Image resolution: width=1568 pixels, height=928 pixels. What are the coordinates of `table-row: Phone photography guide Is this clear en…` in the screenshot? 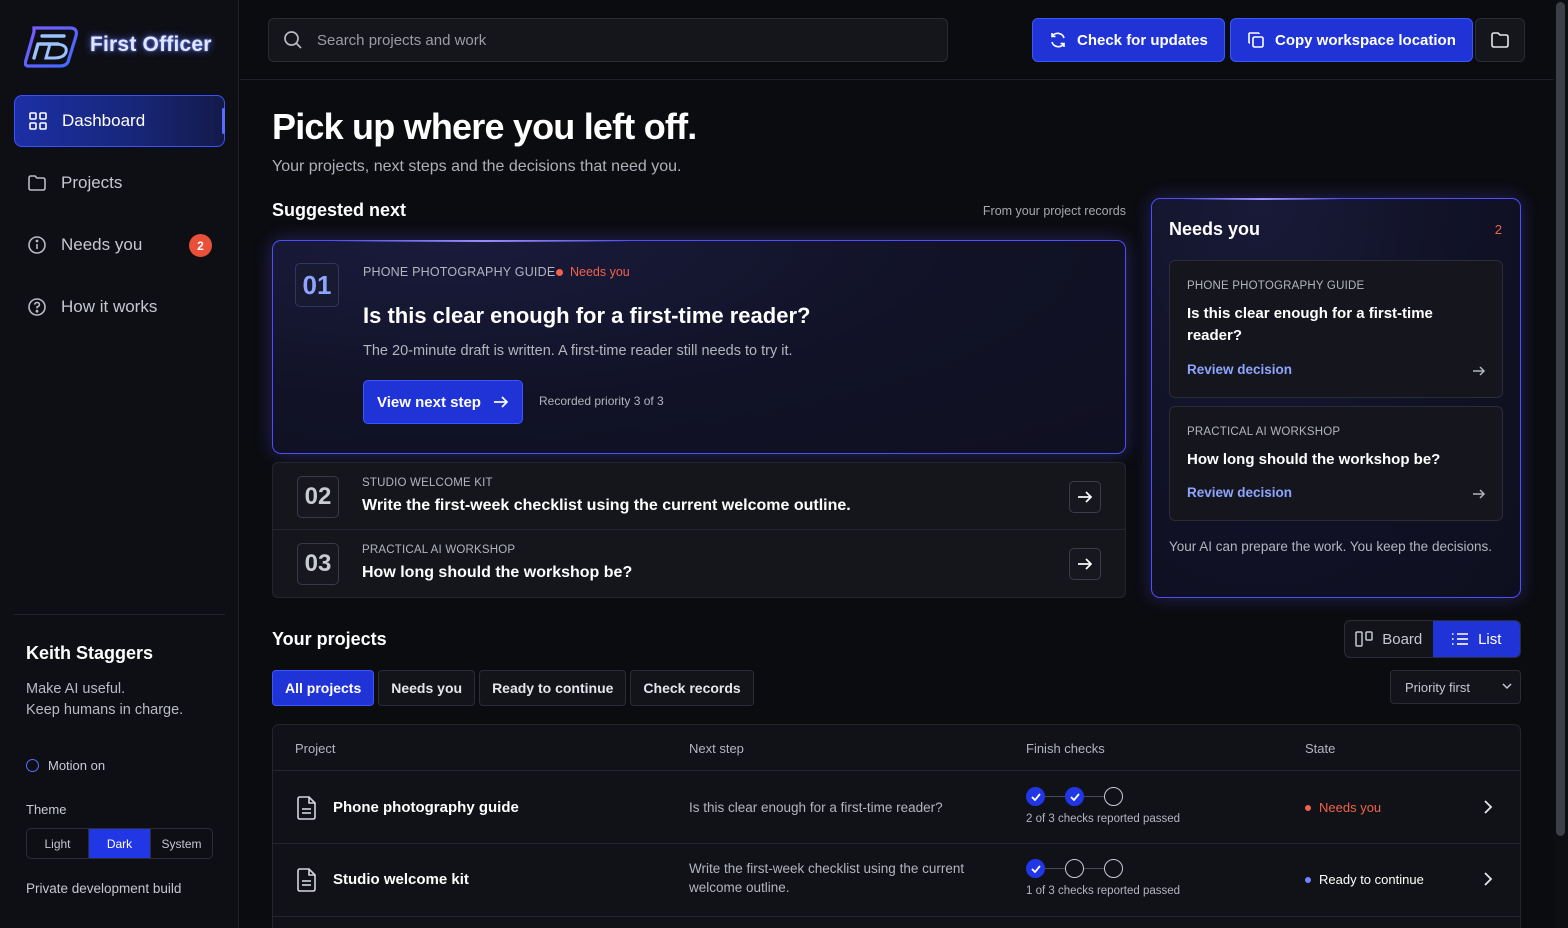 It's located at (896, 806).